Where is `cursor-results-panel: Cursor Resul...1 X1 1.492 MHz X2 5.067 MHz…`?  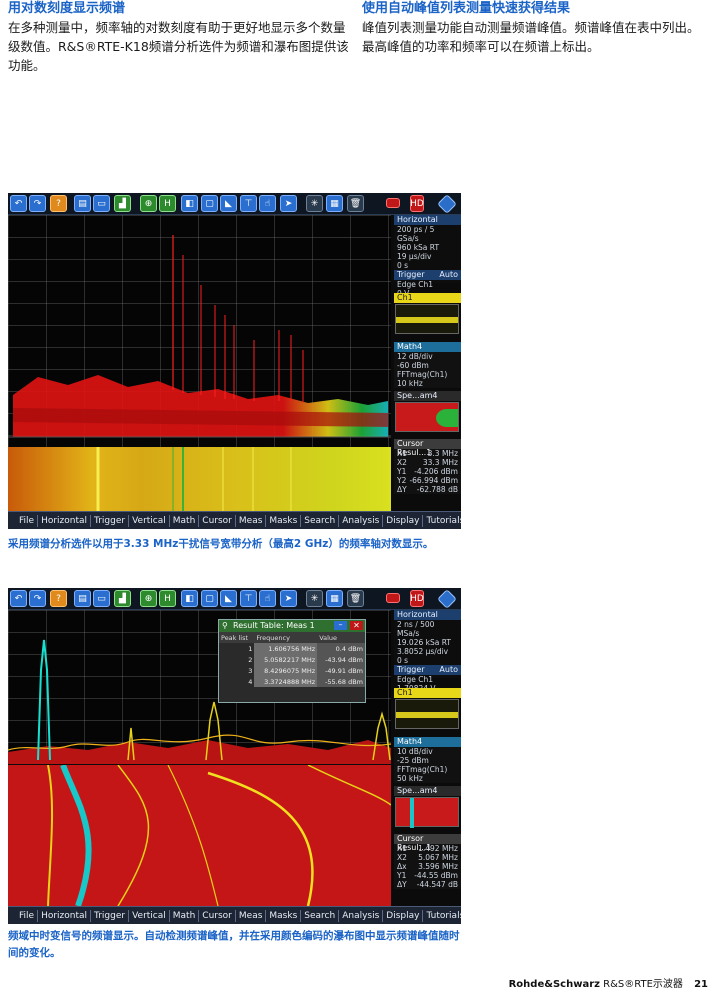
cursor-results-panel: Cursor Resul...1 X1 1.492 MHz X2 5.067 MHz… is located at coordinates (427, 861).